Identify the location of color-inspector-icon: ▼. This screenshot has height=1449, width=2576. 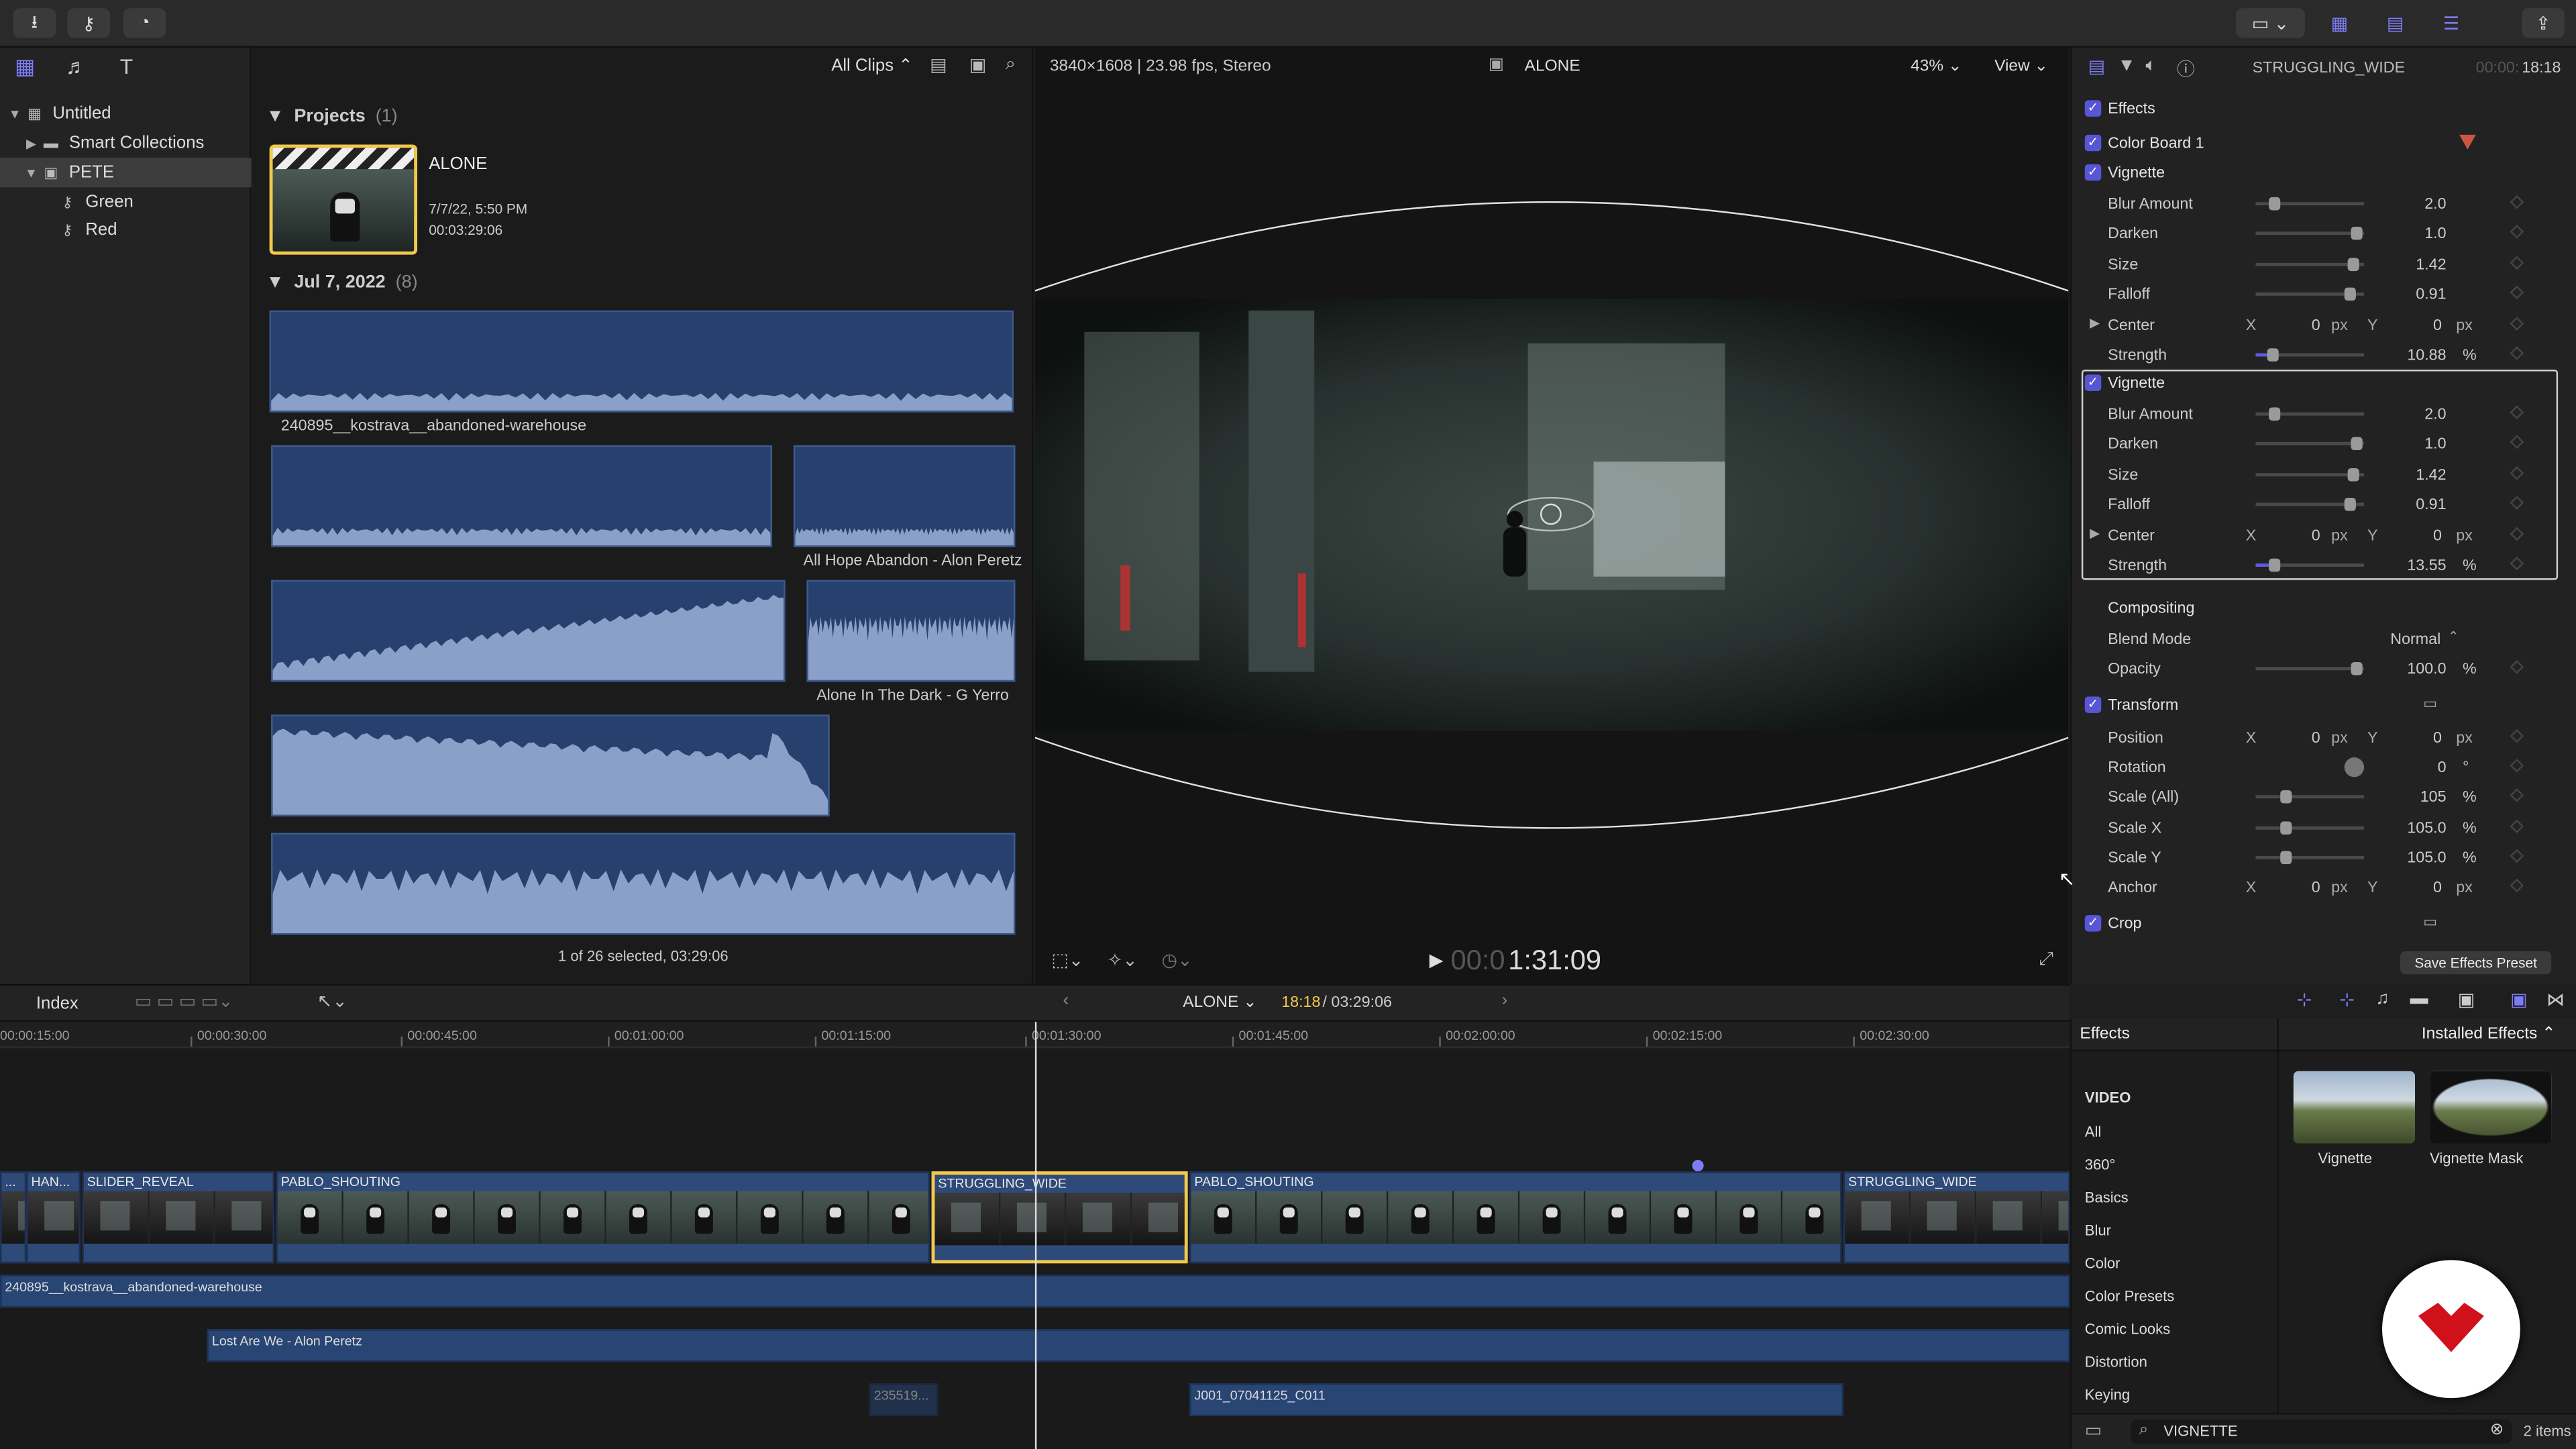
(2127, 65).